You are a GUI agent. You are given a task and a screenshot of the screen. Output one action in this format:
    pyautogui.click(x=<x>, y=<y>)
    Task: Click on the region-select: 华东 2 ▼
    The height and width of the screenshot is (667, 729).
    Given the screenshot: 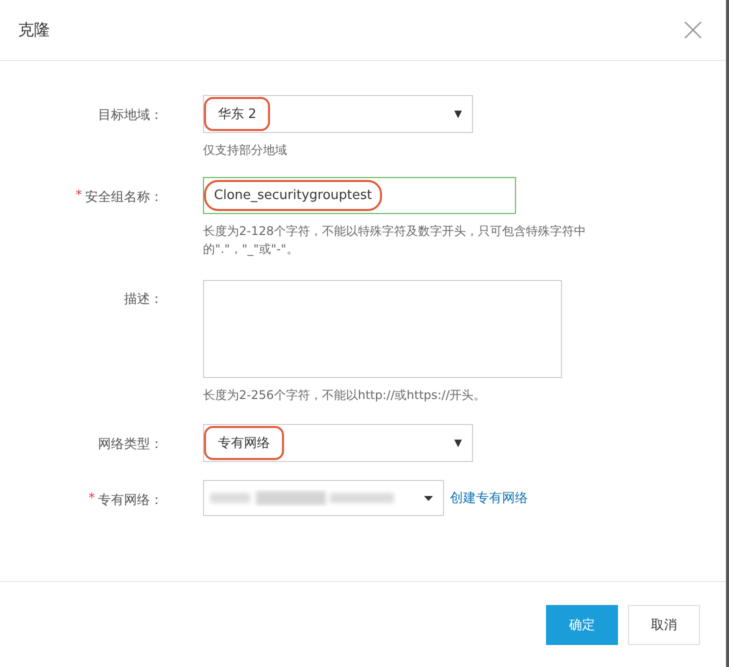 What is the action you would take?
    pyautogui.click(x=338, y=114)
    